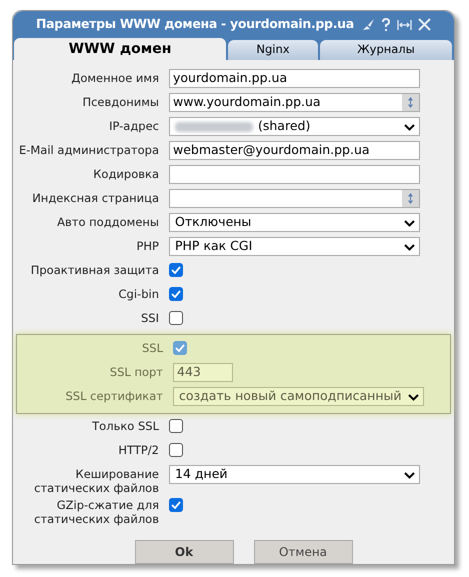  I want to click on window-title: Параметры WWW домена - yourdomain.pp.ua, so click(195, 24).